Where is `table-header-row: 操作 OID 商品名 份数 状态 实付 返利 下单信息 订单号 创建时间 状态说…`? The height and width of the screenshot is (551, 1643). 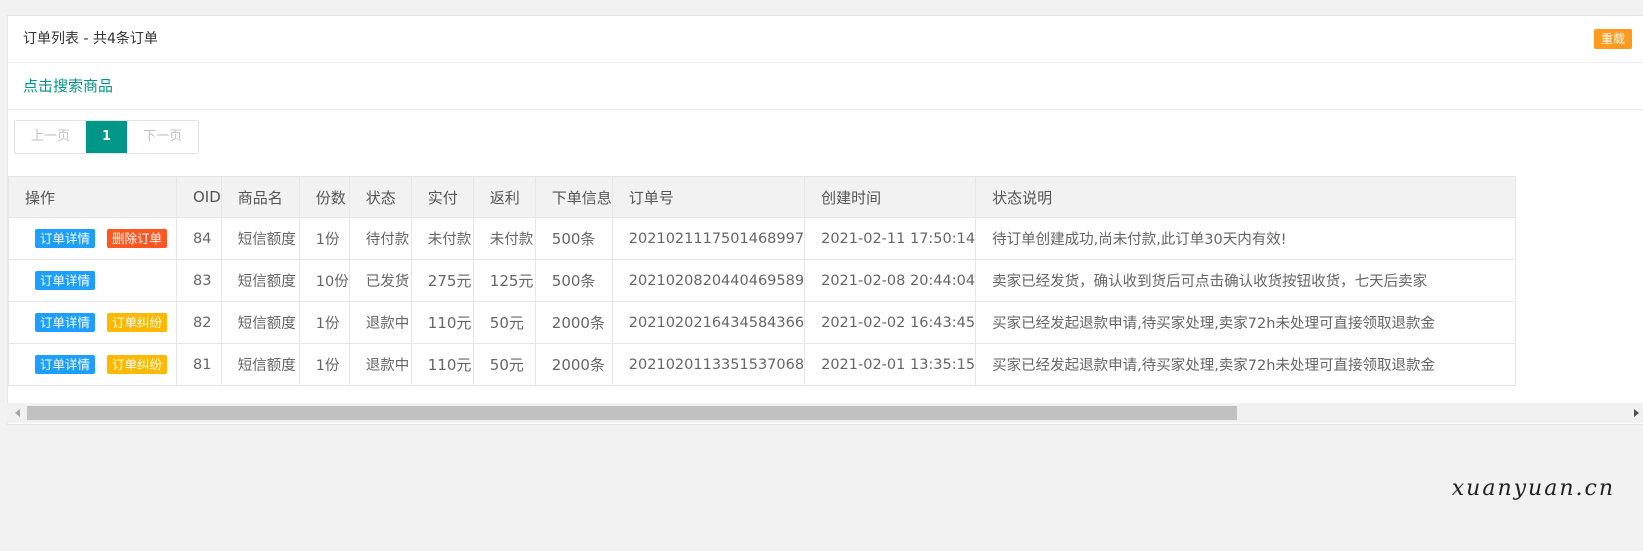 table-header-row: 操作 OID 商品名 份数 状态 实付 返利 下单信息 订单号 创建时间 状态说… is located at coordinates (762, 197).